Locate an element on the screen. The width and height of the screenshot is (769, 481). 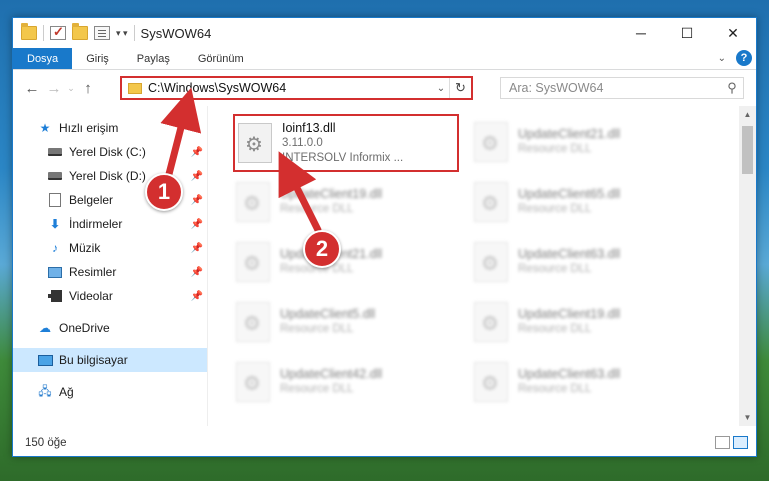
window-title: SysWOW64 is located at coordinates (176, 33).